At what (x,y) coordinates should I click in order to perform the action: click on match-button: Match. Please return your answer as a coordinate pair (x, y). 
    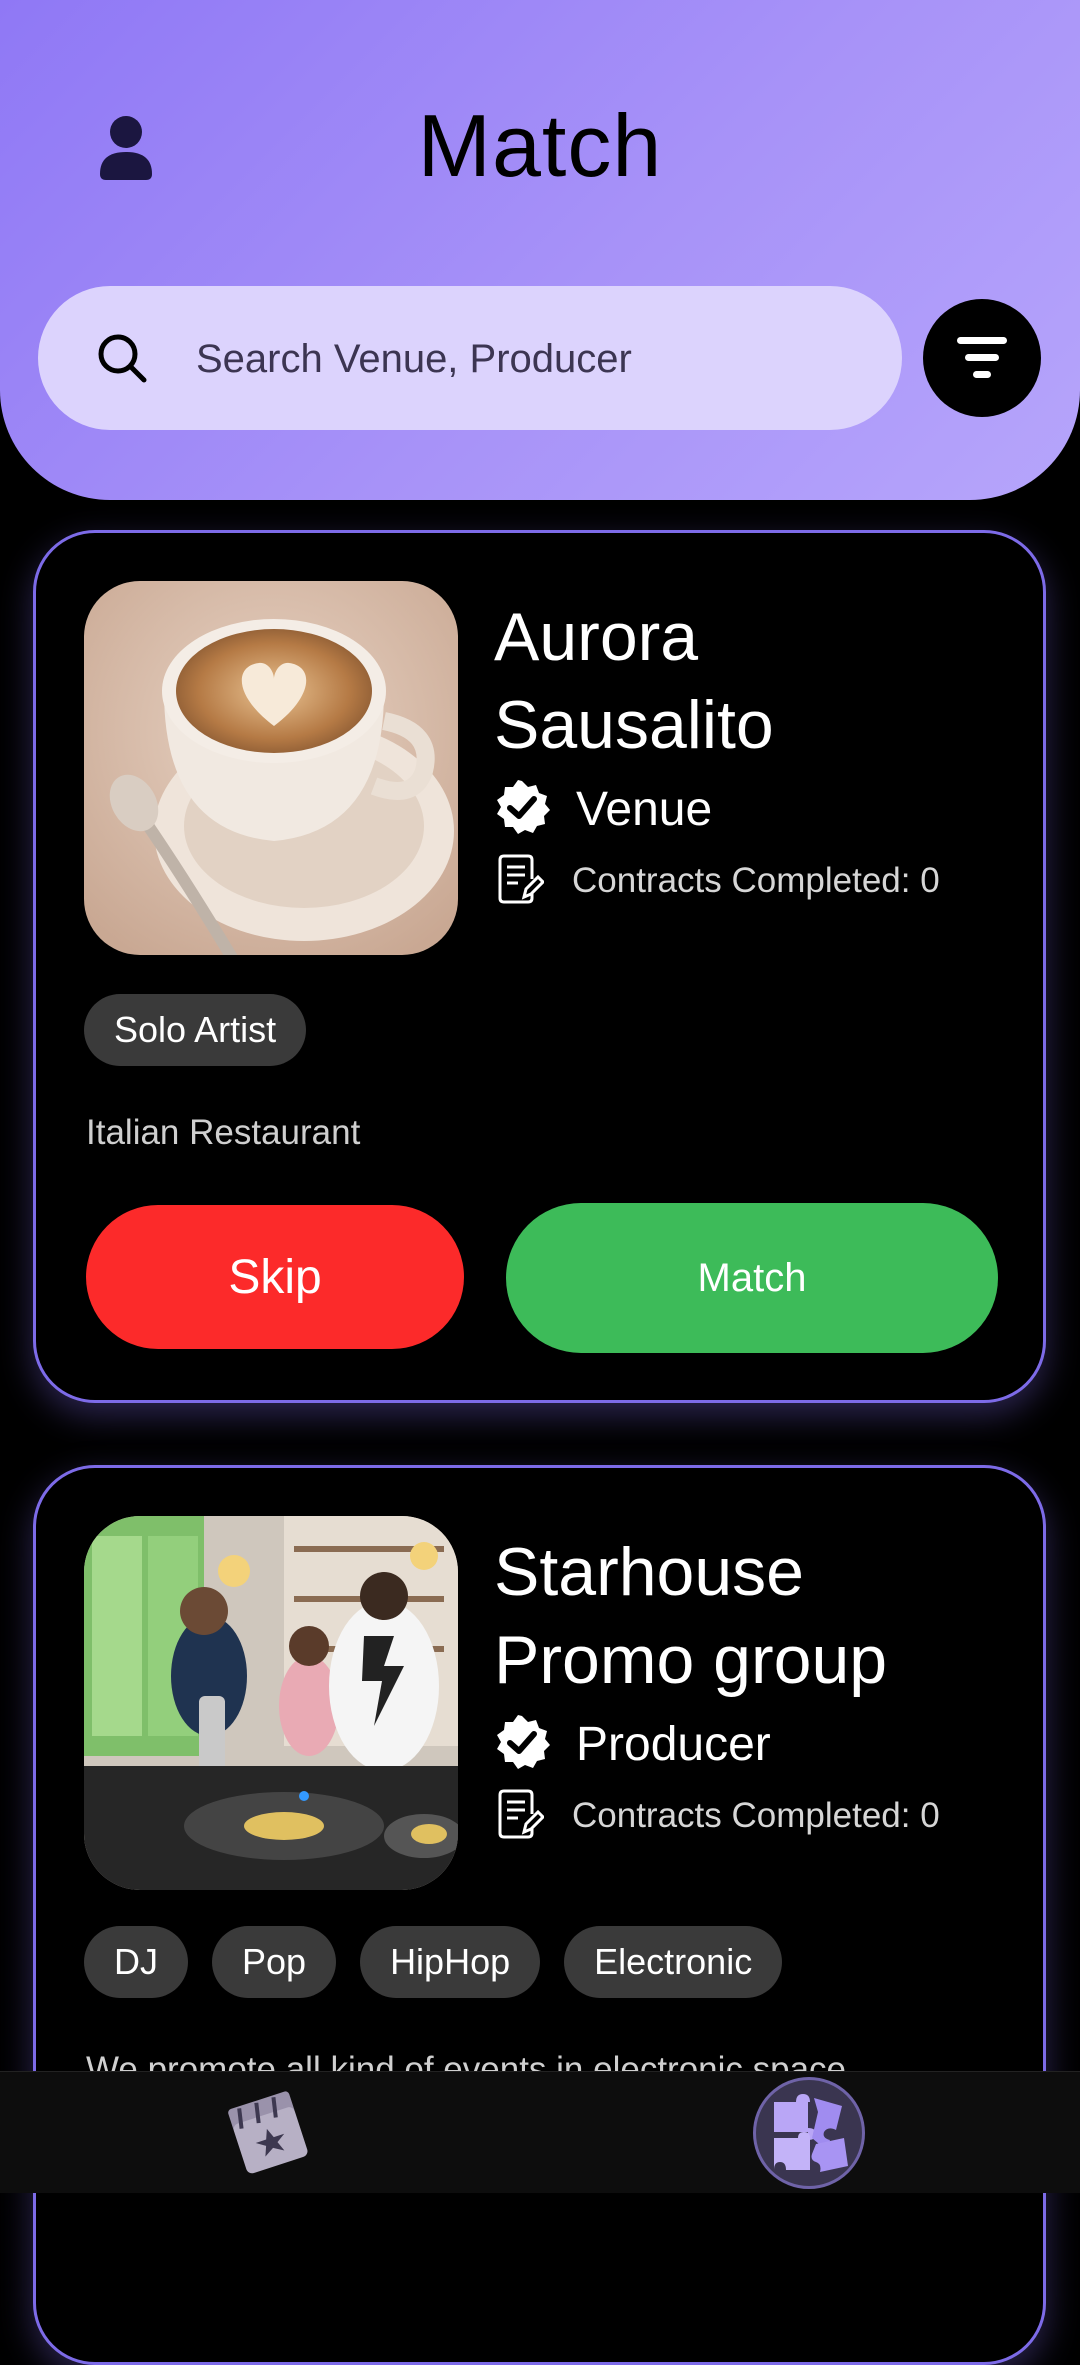
    Looking at the image, I should click on (752, 1278).